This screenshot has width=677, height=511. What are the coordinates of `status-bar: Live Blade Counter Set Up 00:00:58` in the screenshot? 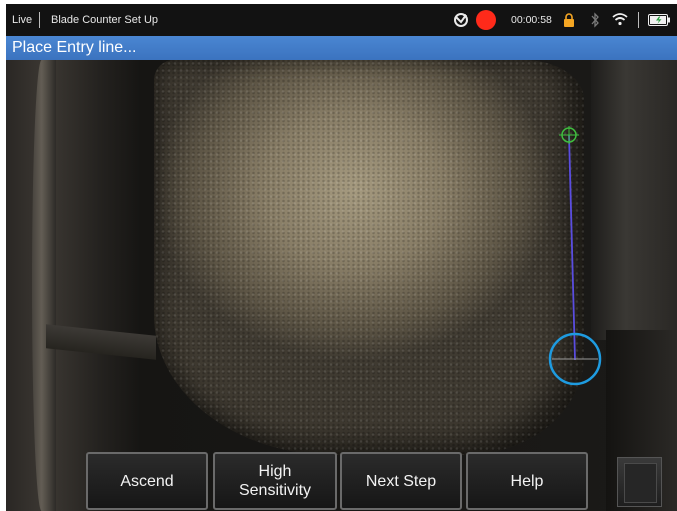 It's located at (341, 20).